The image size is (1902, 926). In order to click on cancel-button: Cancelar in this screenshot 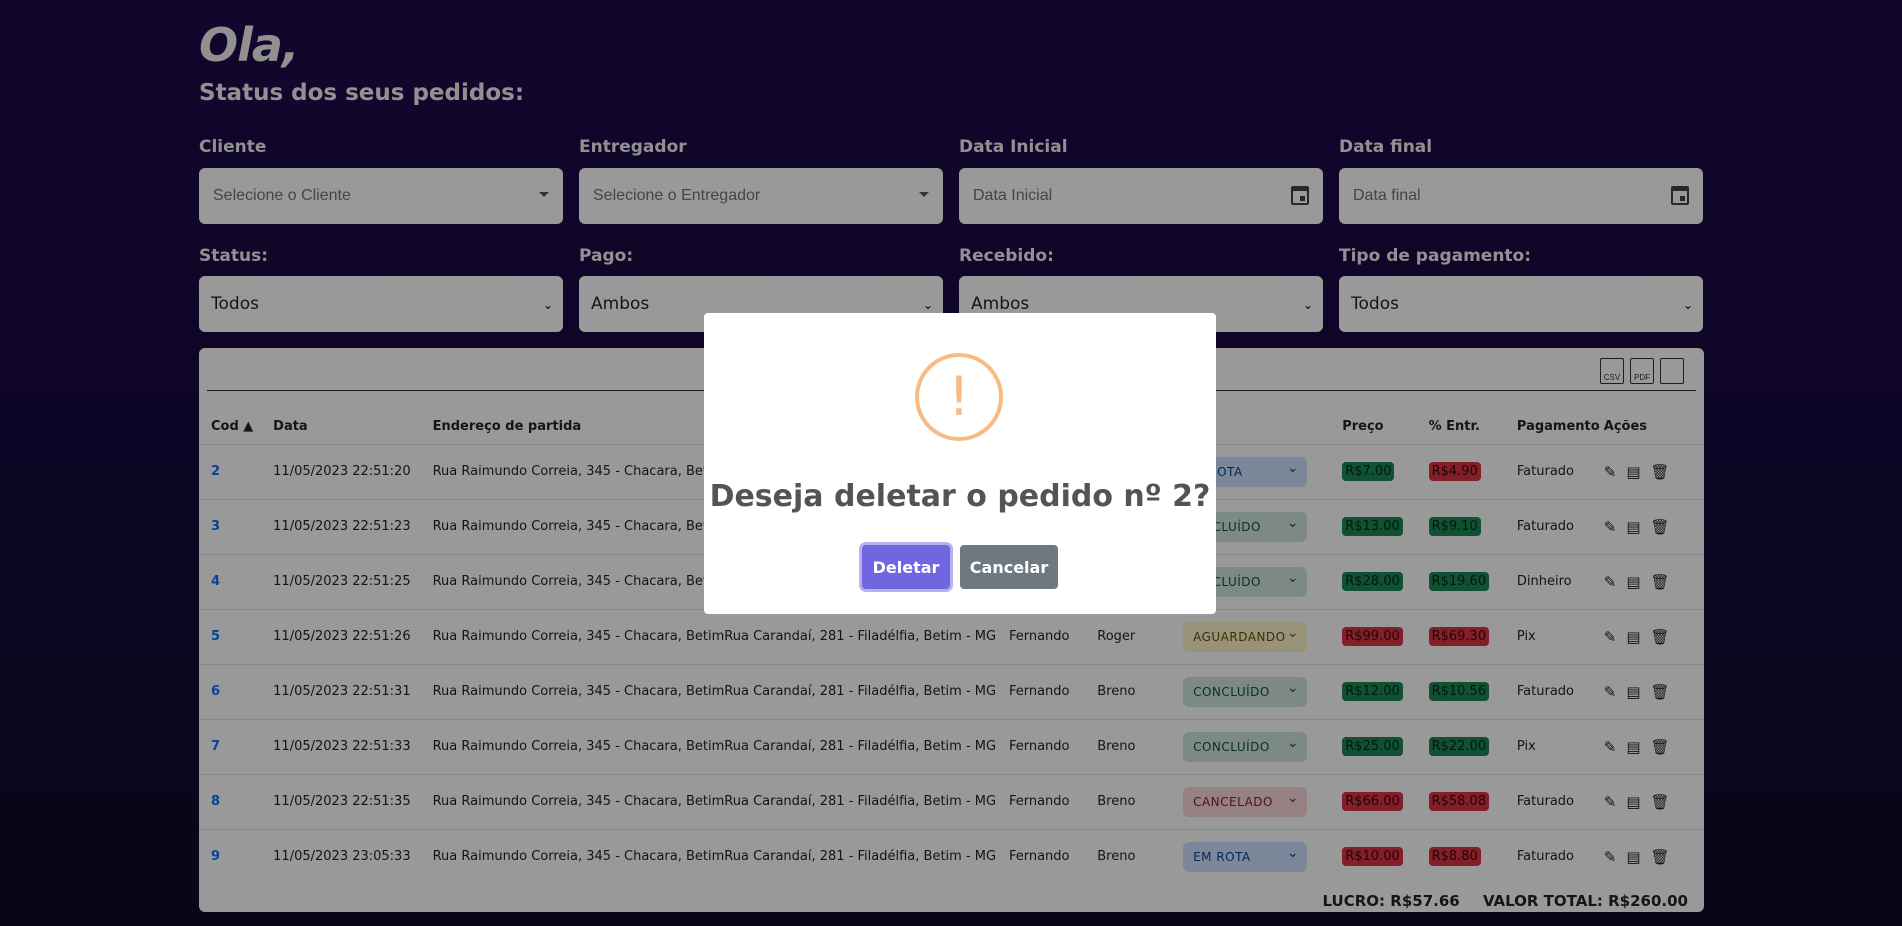, I will do `click(1009, 567)`.